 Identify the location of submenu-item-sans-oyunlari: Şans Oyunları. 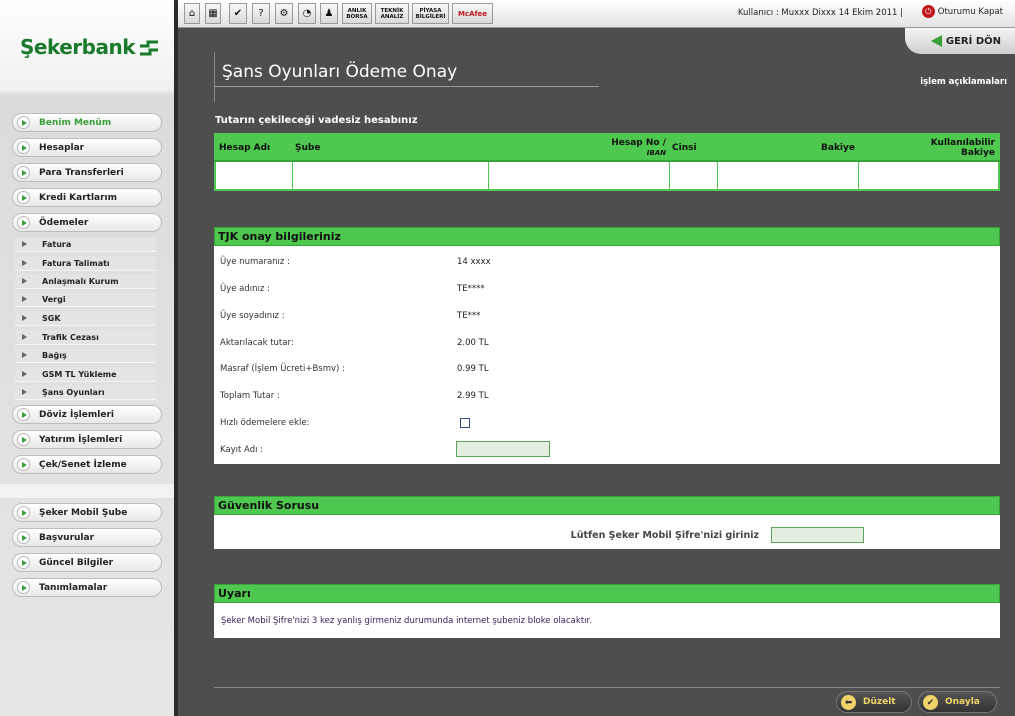
(85, 392).